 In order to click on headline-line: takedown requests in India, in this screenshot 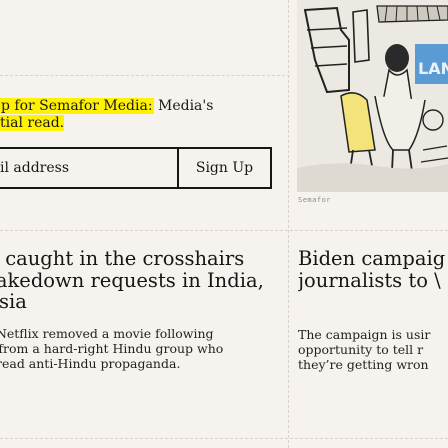, I will do `click(132, 280)`.